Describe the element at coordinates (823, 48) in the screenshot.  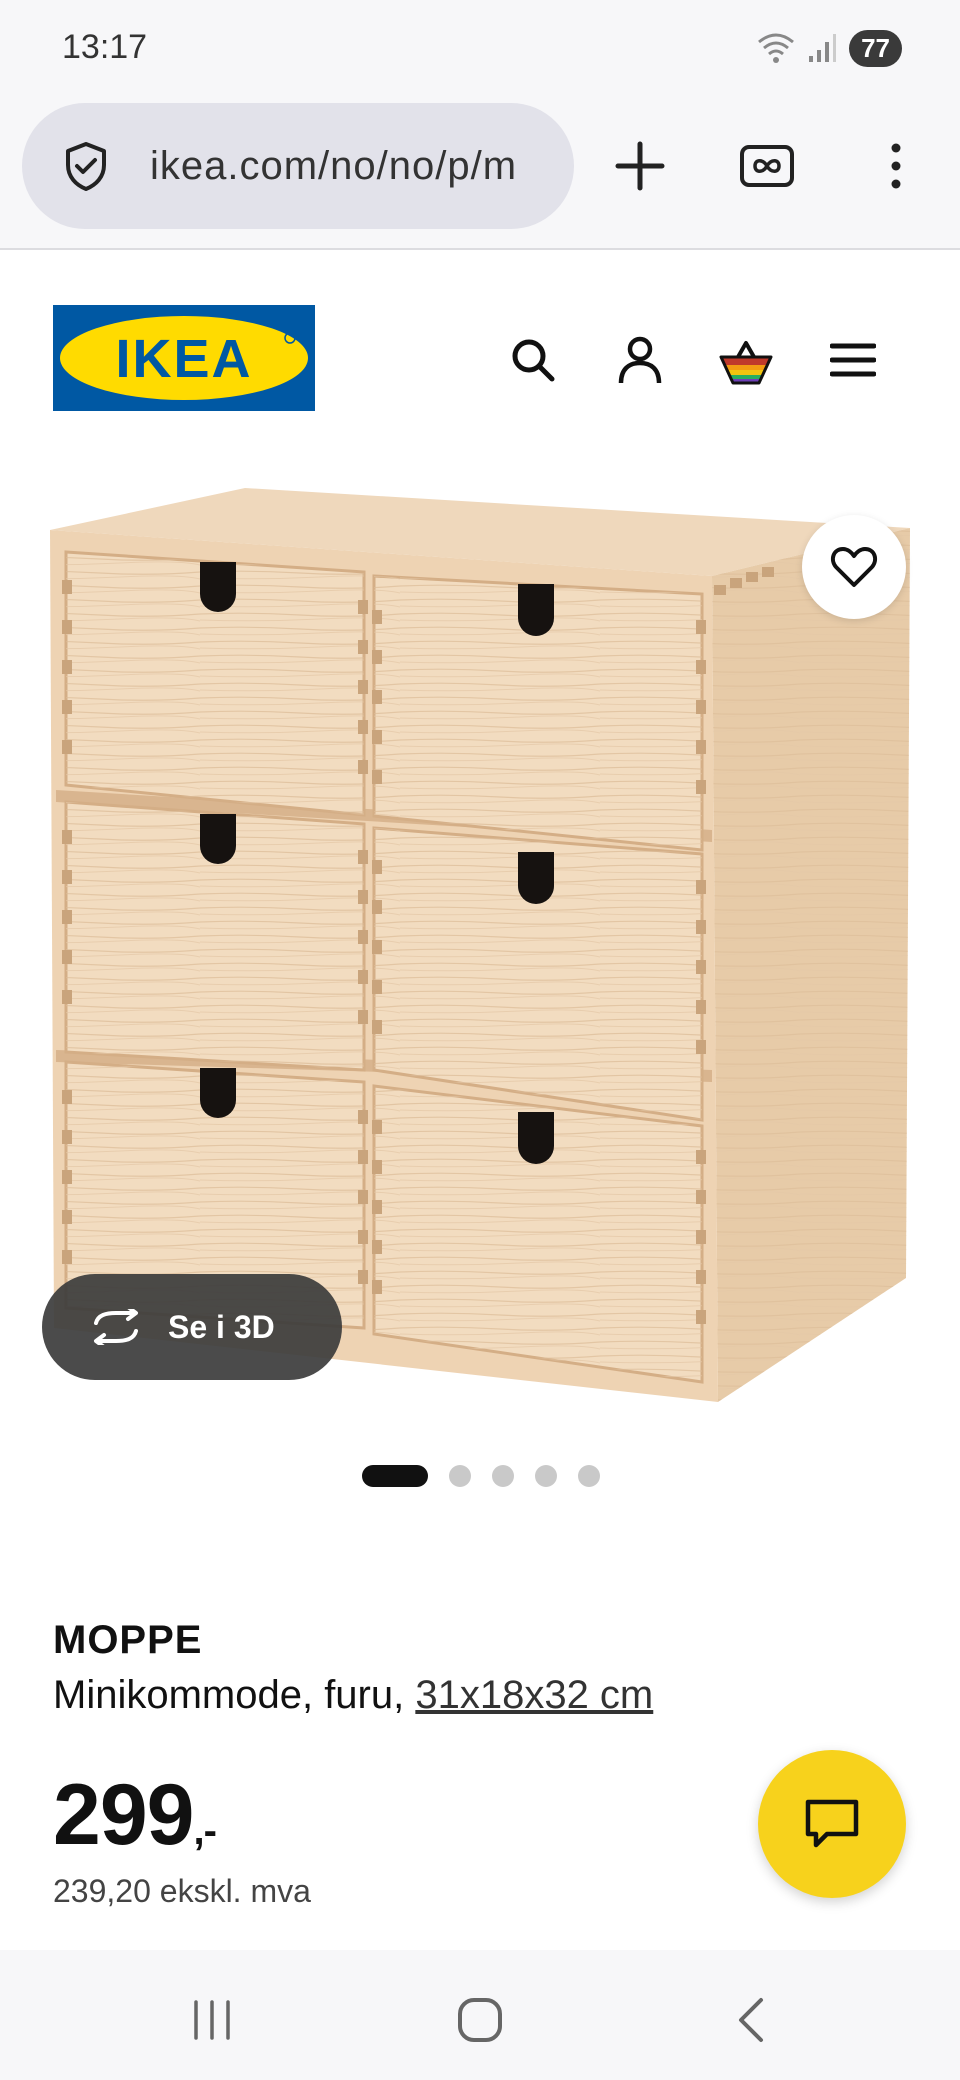
I see `signal-icon` at that location.